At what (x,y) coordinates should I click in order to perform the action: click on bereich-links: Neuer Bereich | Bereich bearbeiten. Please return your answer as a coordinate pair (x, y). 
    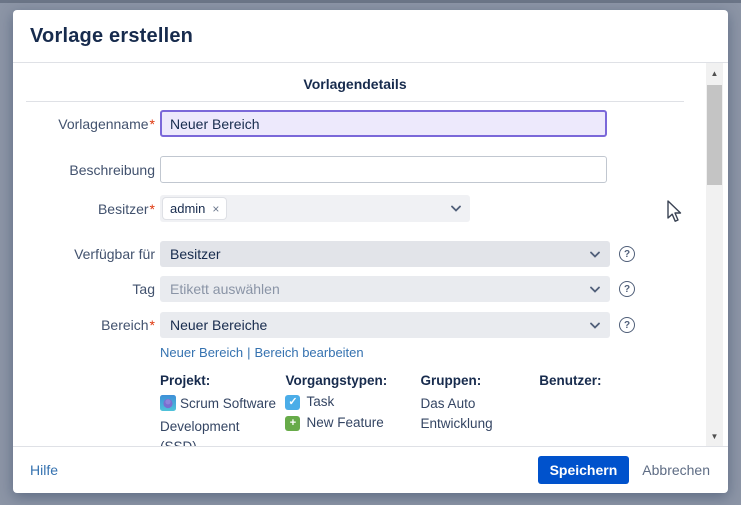
    Looking at the image, I should click on (422, 352).